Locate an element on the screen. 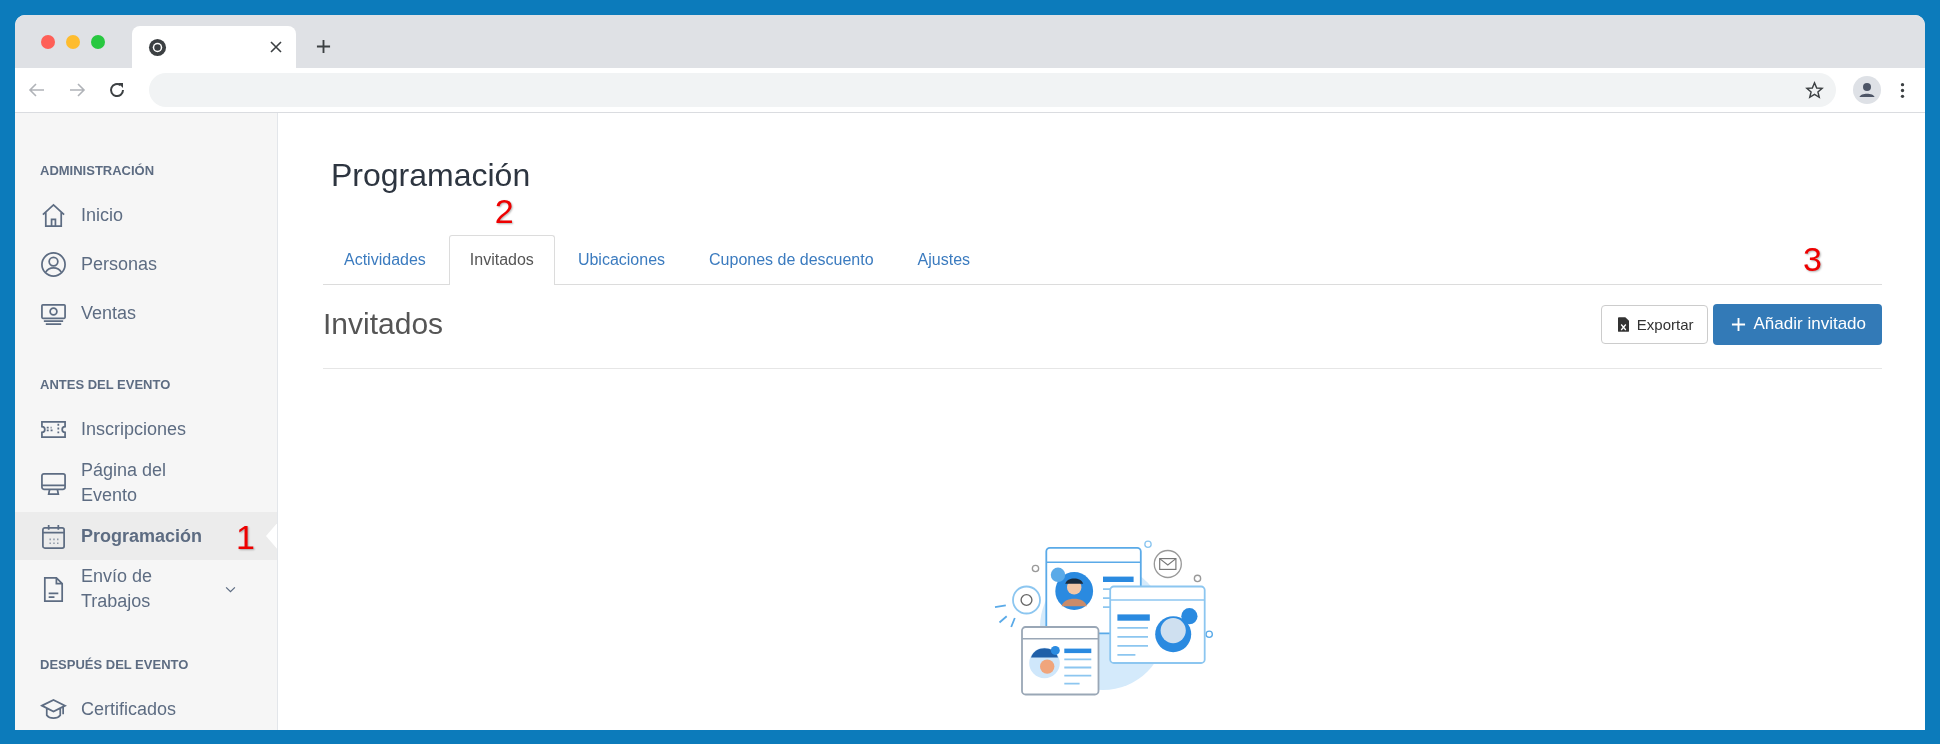 This screenshot has width=1940, height=744. sidebar-item: Página del Evento is located at coordinates (146, 483).